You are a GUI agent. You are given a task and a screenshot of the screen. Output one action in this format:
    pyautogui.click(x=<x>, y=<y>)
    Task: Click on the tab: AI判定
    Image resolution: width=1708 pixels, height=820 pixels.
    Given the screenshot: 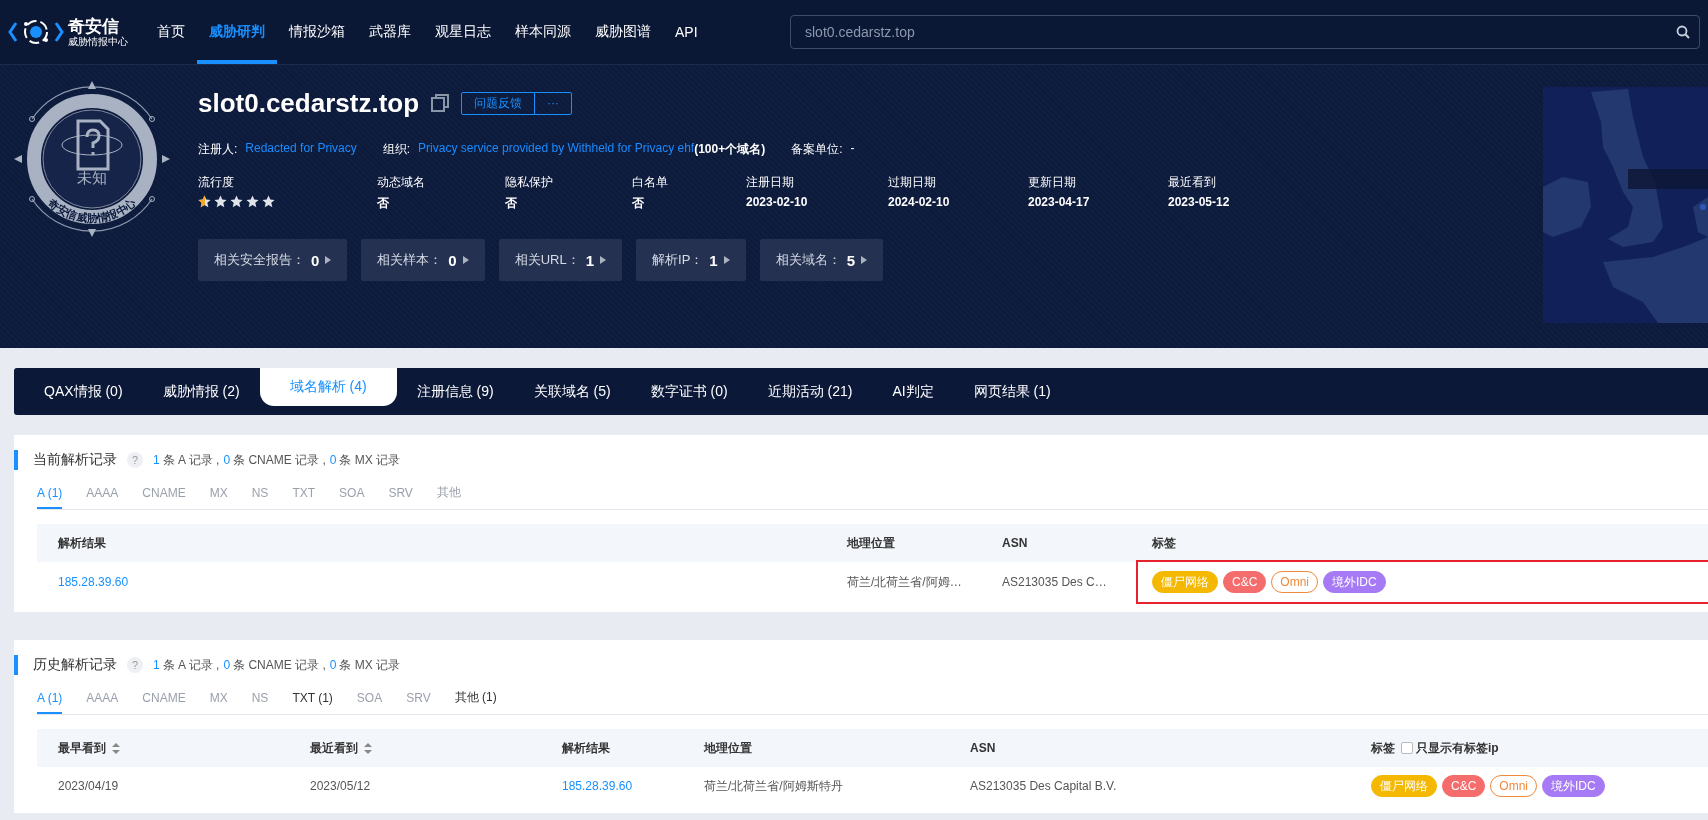 What is the action you would take?
    pyautogui.click(x=913, y=391)
    